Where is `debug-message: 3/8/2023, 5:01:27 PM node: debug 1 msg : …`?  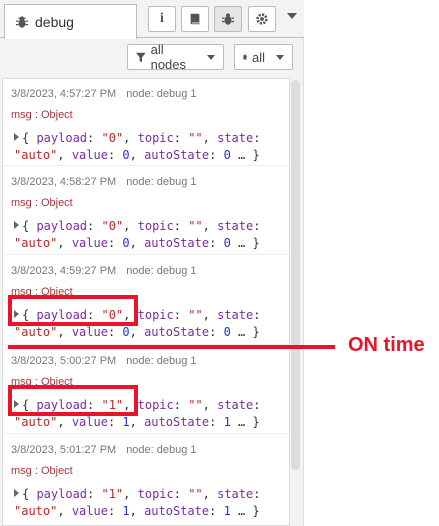 debug-message: 3/8/2023, 5:01:27 PM node: debug 1 msg : … is located at coordinates (146, 480).